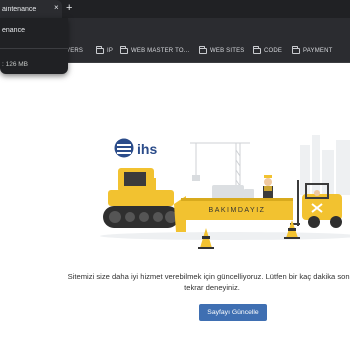  I want to click on crane-hook-load, so click(196, 178).